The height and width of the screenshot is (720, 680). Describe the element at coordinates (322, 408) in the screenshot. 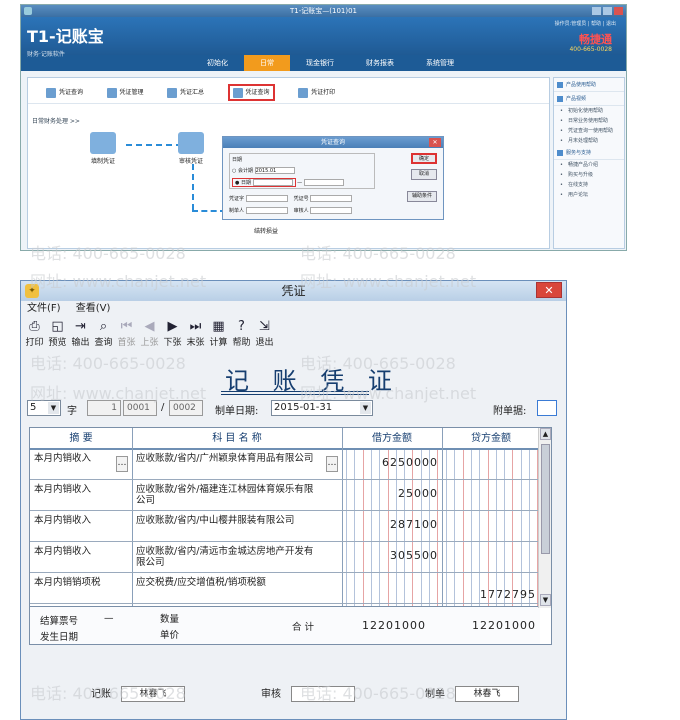

I see `date-select: 2015-01-31 ▼` at that location.